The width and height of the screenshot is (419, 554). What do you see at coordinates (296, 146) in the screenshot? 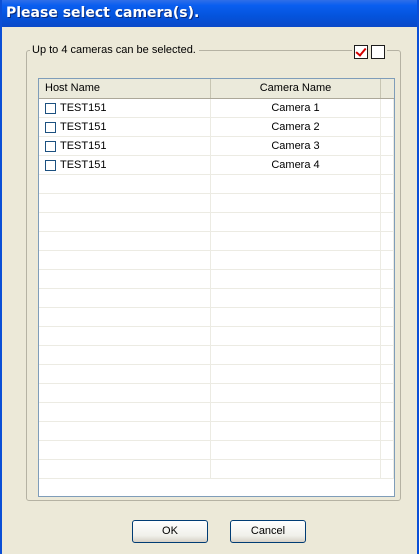
I see `camera-name-cell: Camera 3` at bounding box center [296, 146].